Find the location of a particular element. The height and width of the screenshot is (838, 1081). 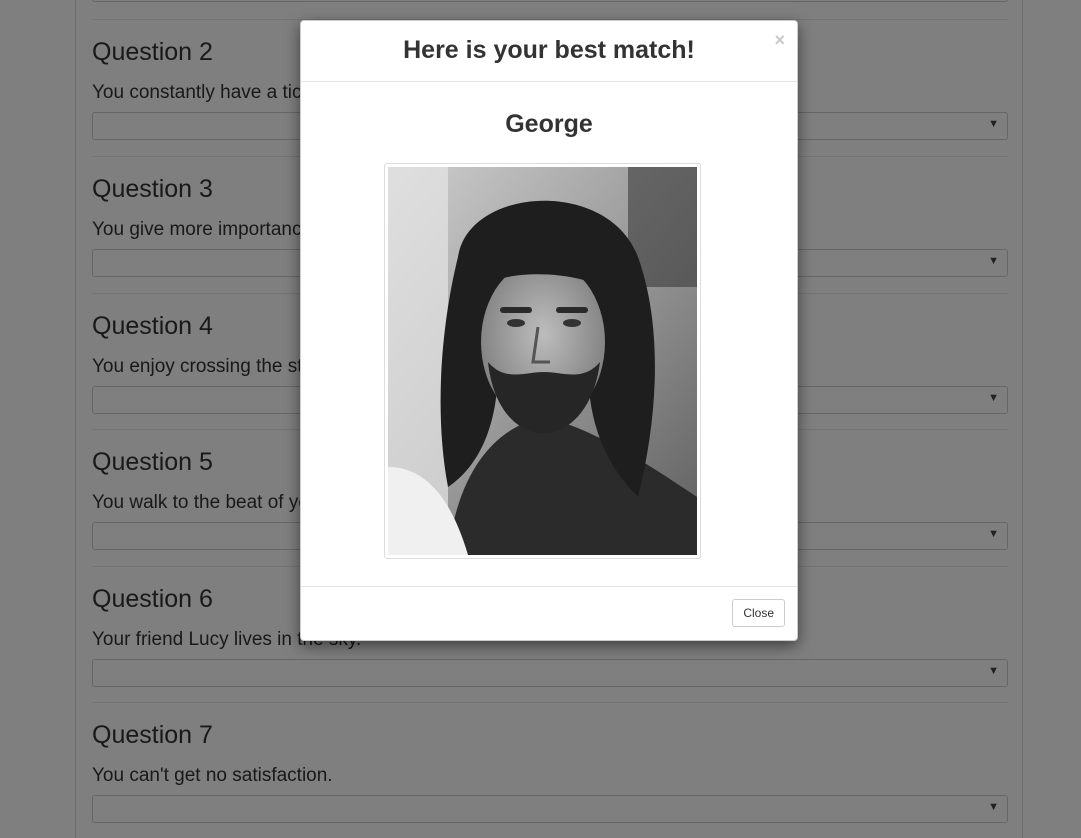

match-name: George is located at coordinates (549, 124).